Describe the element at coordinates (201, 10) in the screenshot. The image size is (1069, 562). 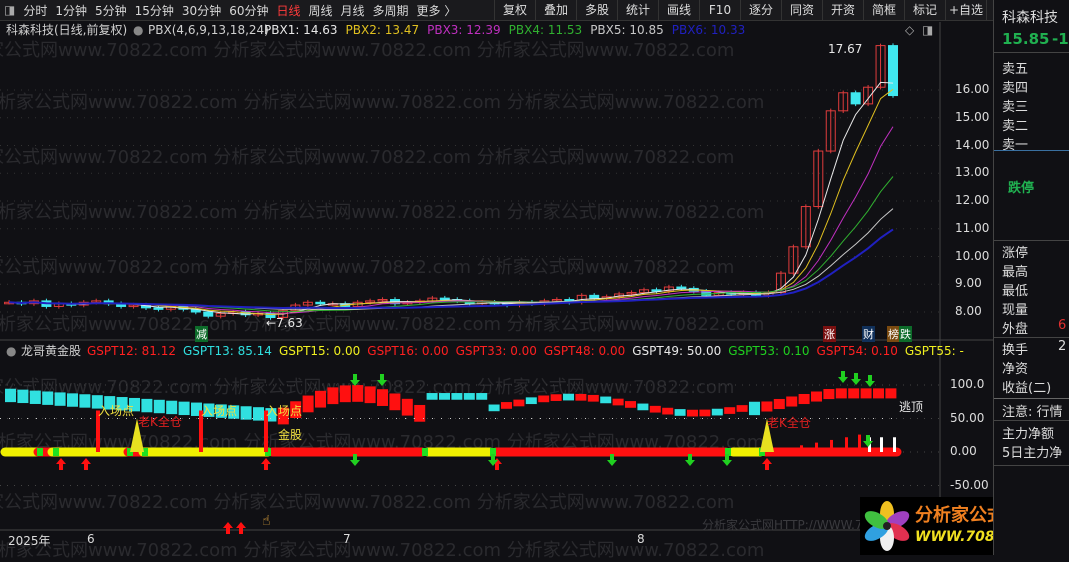
I see `period-tab: 30分钟` at that location.